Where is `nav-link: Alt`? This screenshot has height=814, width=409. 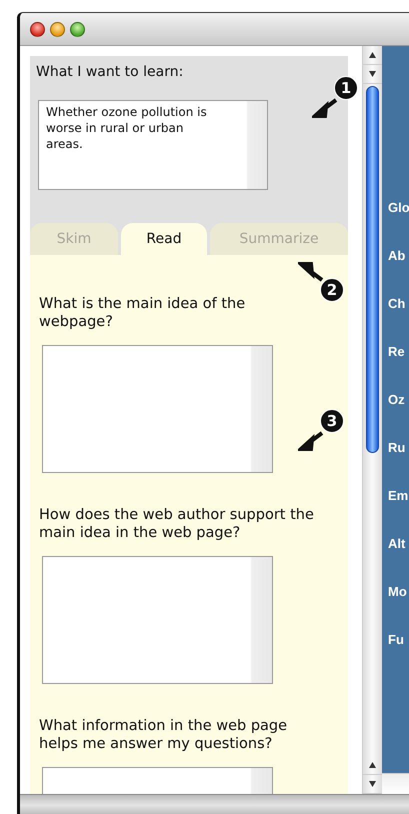
nav-link: Alt is located at coordinates (395, 544).